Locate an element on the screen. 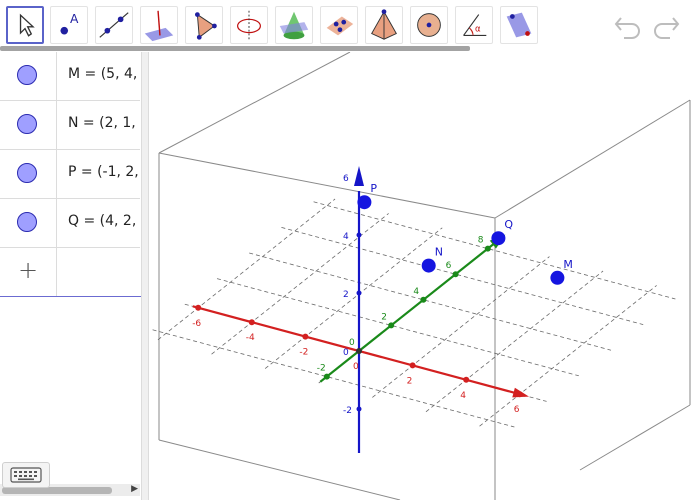  keyboard-button is located at coordinates (26, 475).